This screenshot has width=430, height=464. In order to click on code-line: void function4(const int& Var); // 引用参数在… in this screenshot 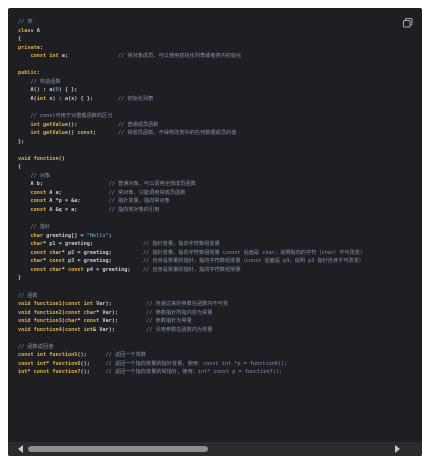, I will do `click(115, 330)`.